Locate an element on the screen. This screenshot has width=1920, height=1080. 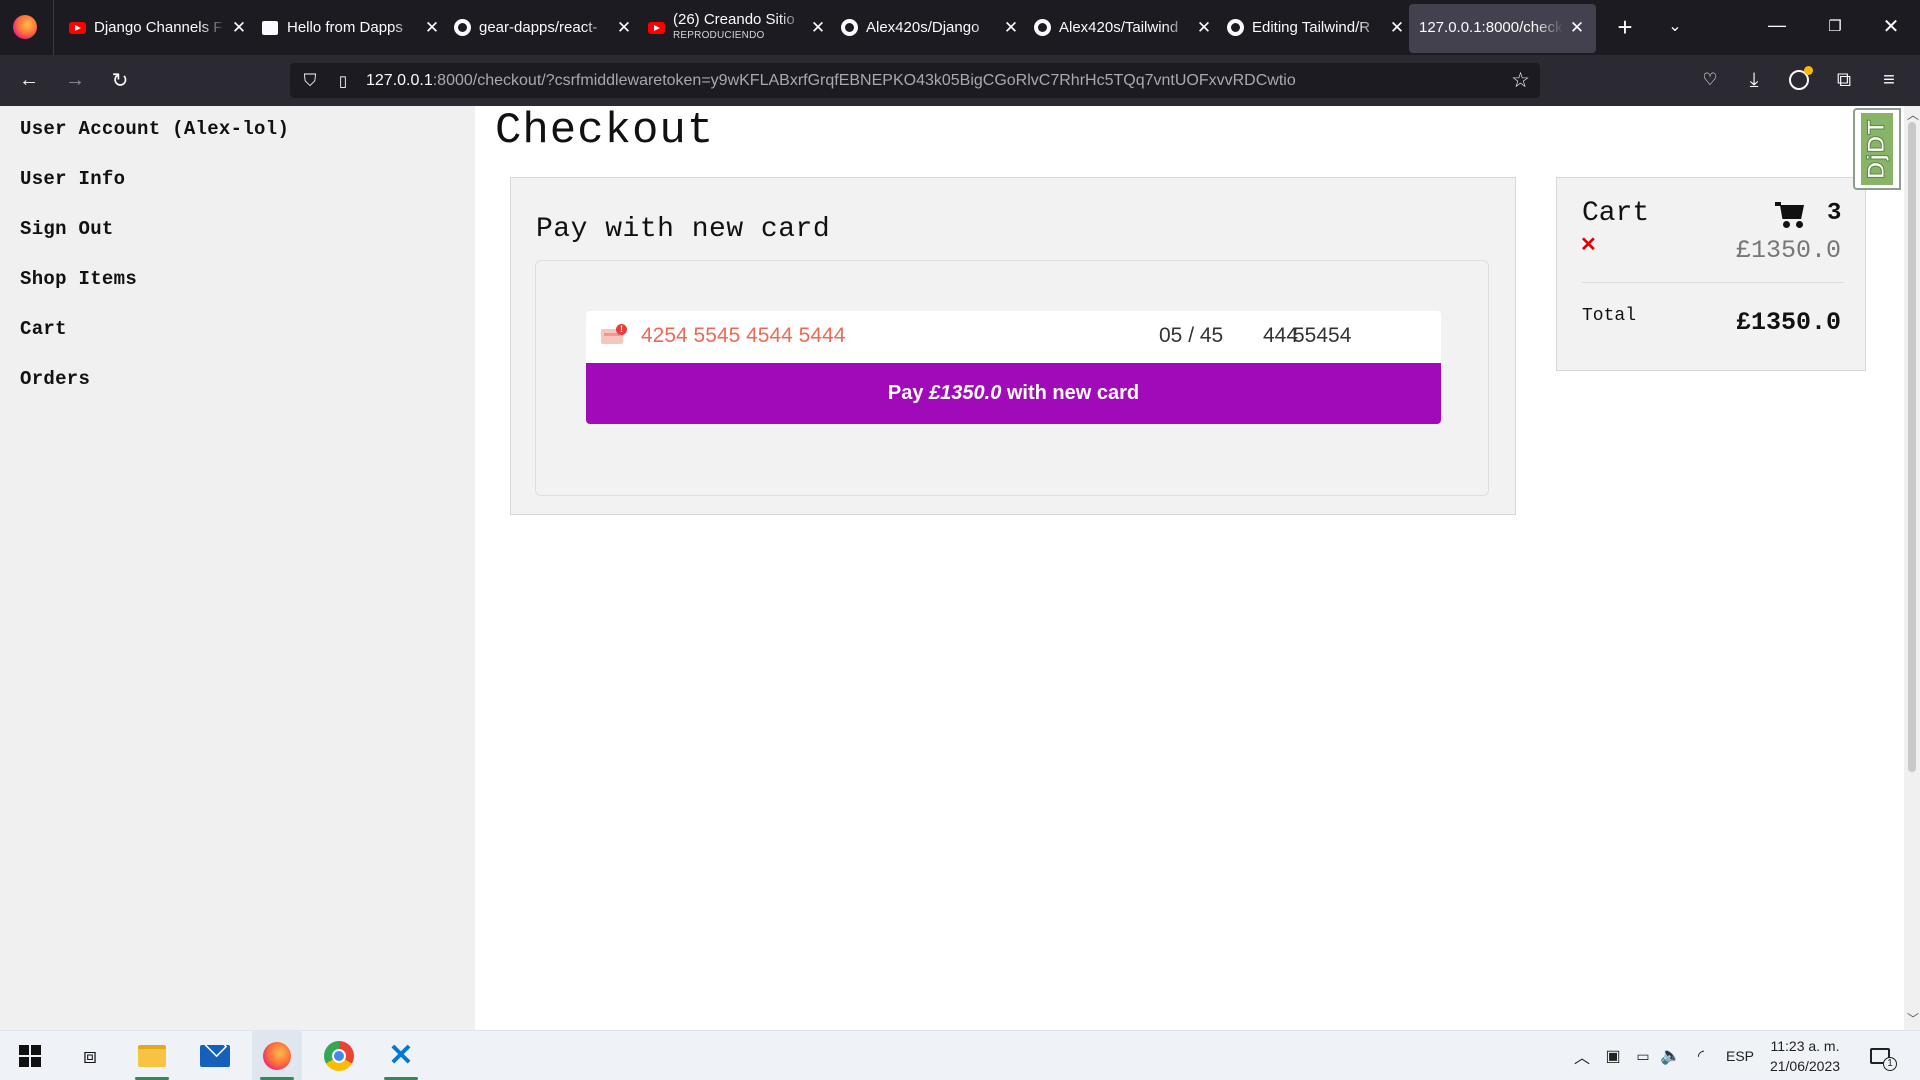
tab-alex420s-django: Alex420s/Django ✕ is located at coordinates (930, 27).